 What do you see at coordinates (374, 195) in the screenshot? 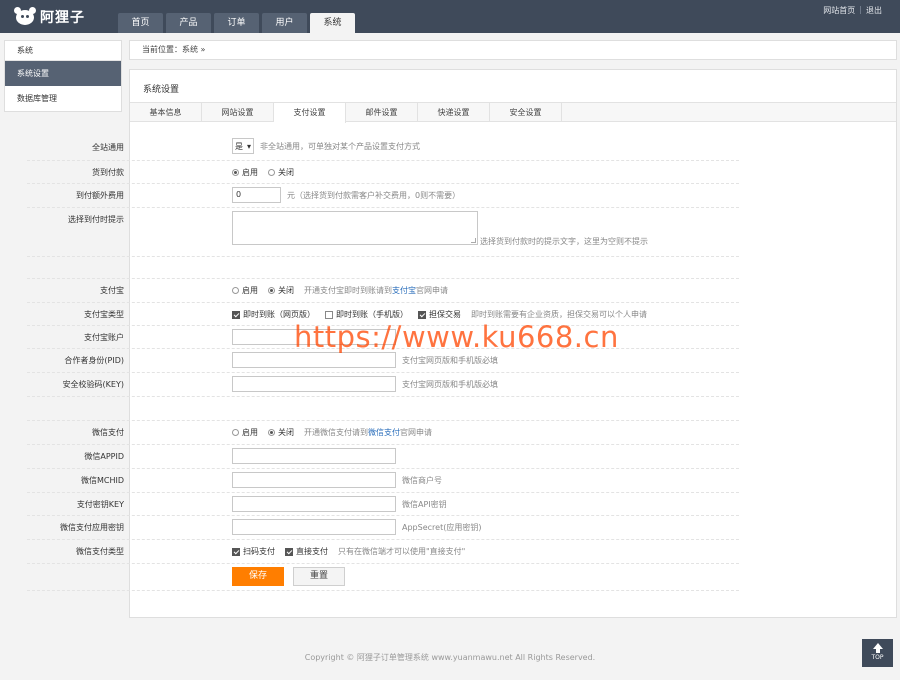
I see `fee-hint: 元（选择货到付款需客户补交费用，0则不需要）` at bounding box center [374, 195].